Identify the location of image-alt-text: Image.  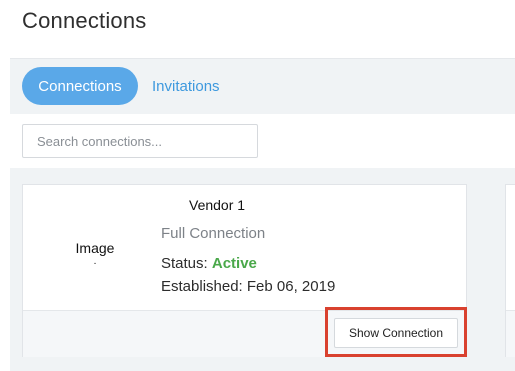
(95, 248).